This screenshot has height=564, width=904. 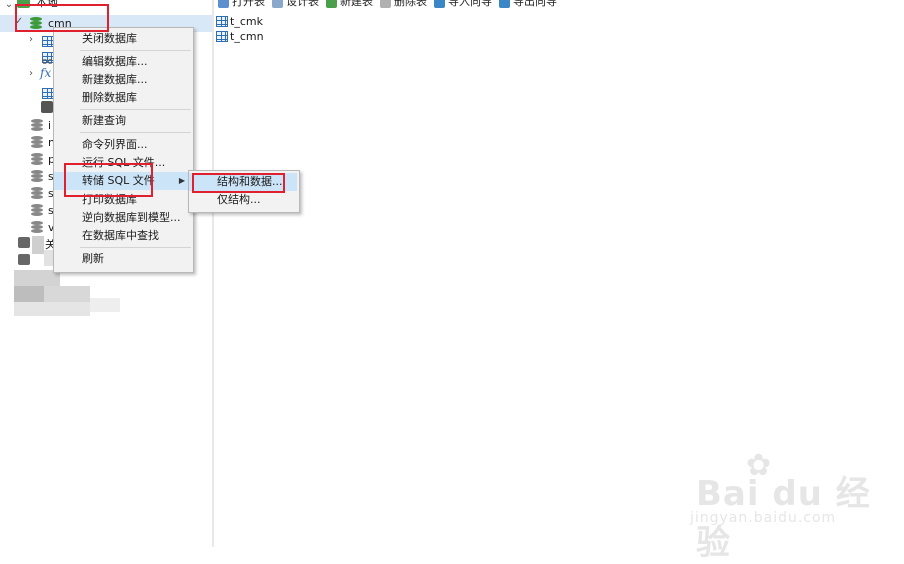 What do you see at coordinates (122, 121) in the screenshot?
I see `menu-item-new-query: 新建查询` at bounding box center [122, 121].